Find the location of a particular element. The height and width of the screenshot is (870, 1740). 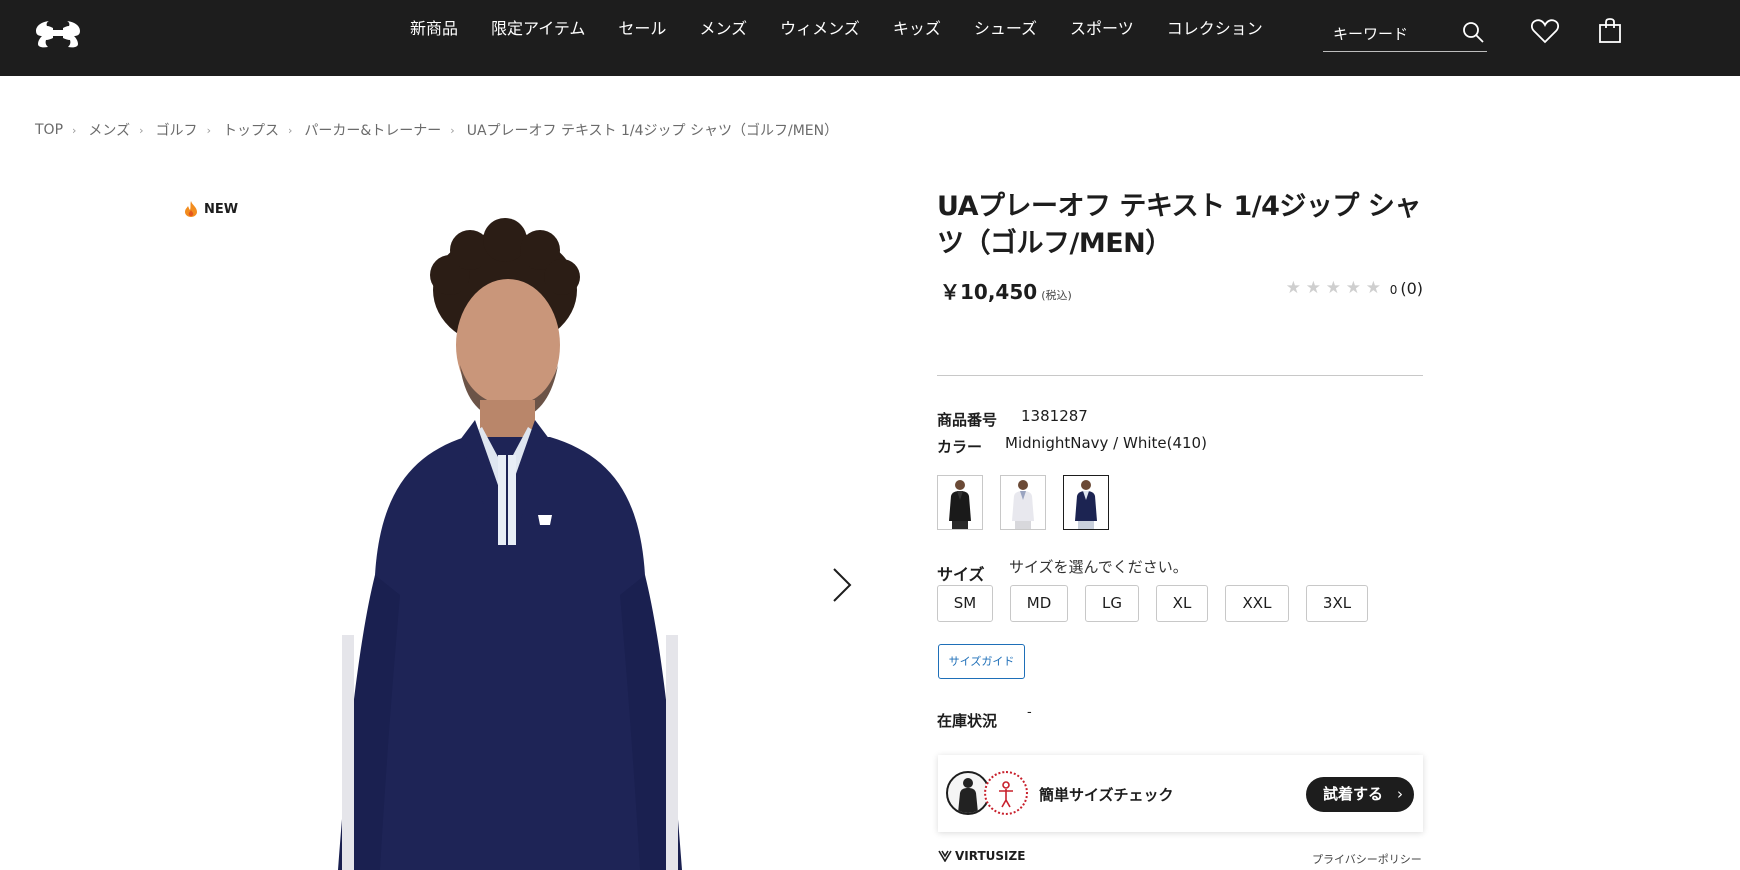

try-on-button: 試着する › is located at coordinates (1360, 794).